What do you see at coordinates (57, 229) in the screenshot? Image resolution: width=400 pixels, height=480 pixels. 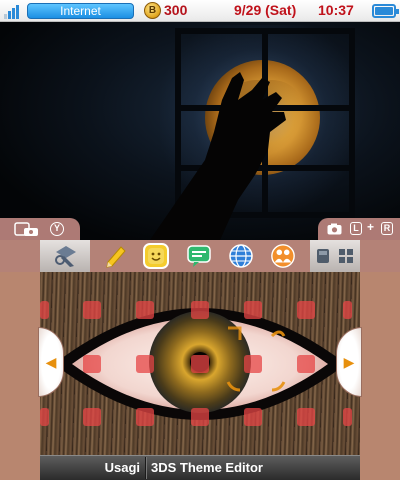 I see `y-button-icon: Y` at bounding box center [57, 229].